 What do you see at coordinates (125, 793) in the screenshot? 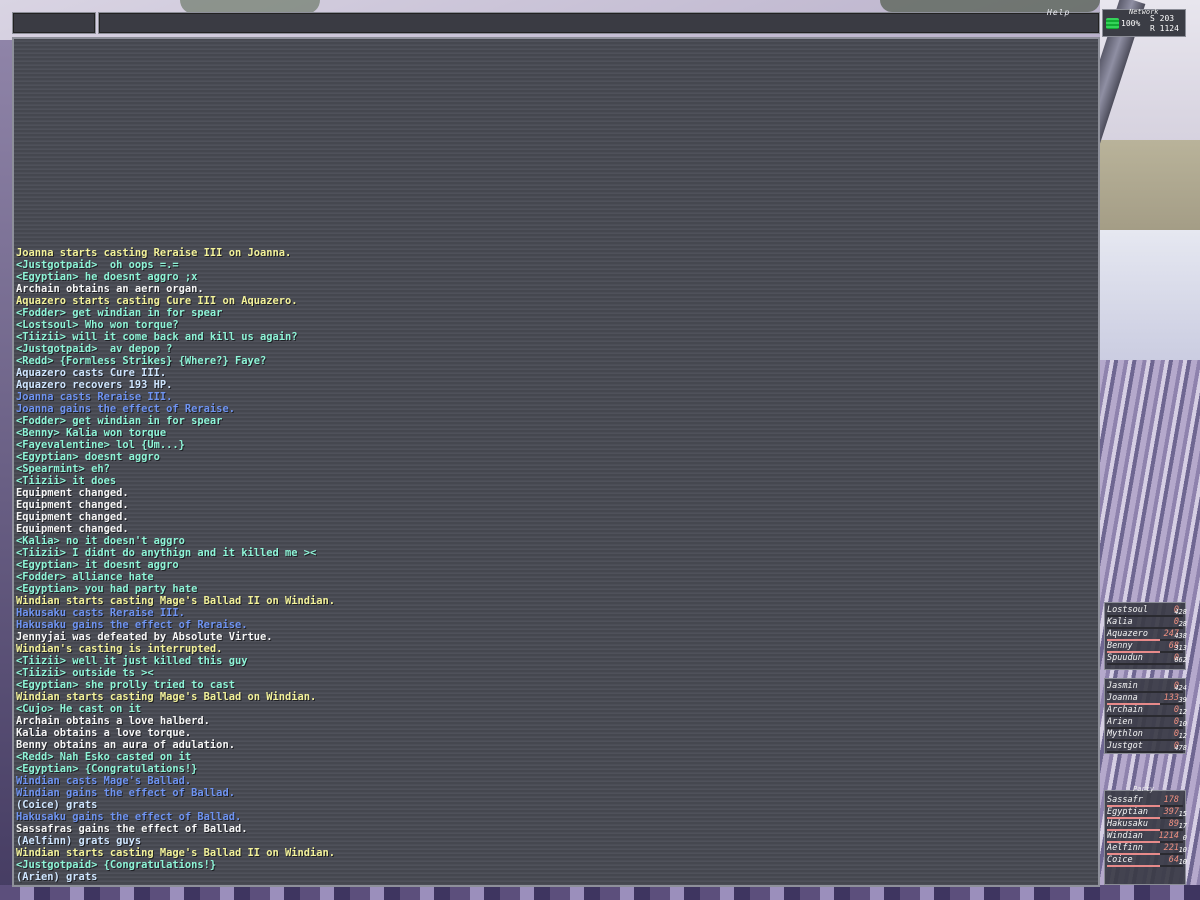
I see `chat-line: Windian gains the effect of Ballad.` at bounding box center [125, 793].